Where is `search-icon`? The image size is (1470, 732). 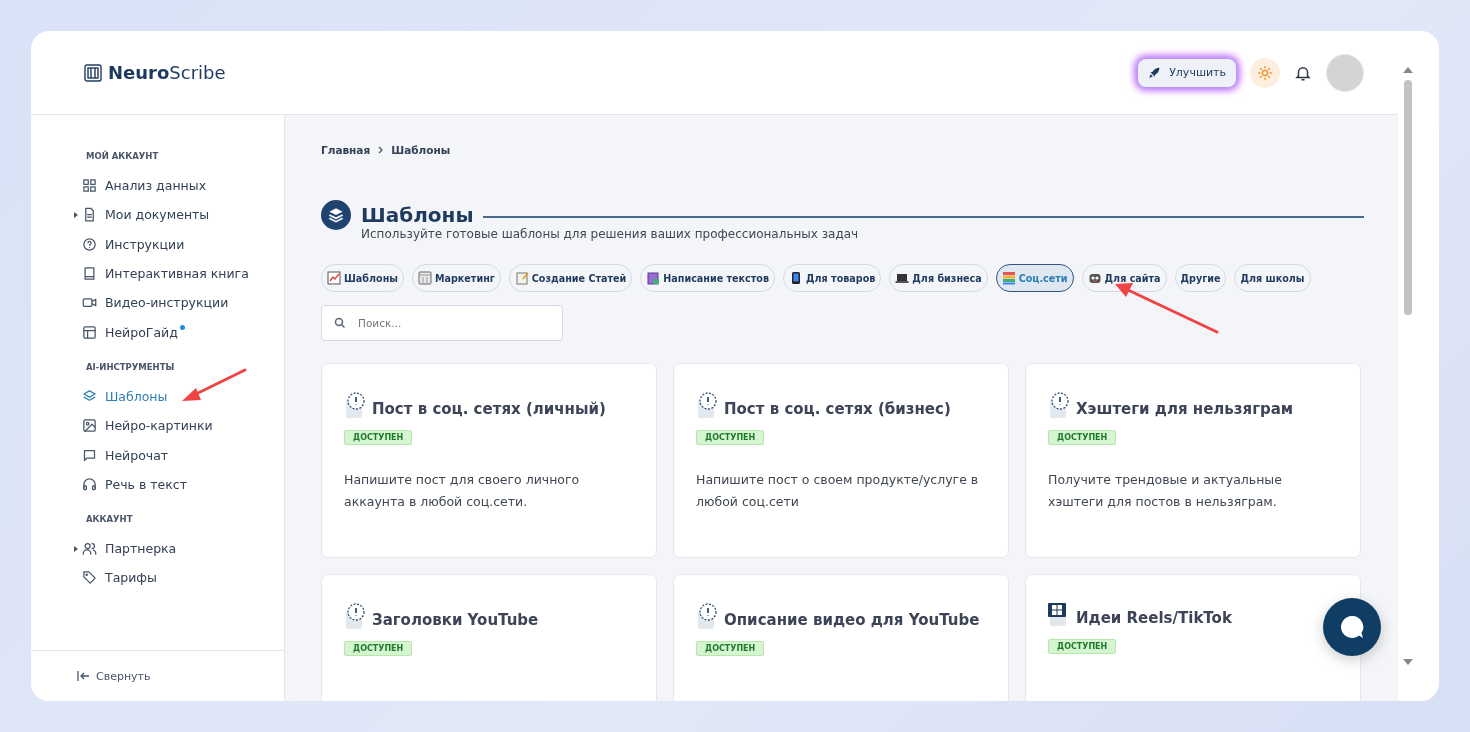
search-icon is located at coordinates (340, 323).